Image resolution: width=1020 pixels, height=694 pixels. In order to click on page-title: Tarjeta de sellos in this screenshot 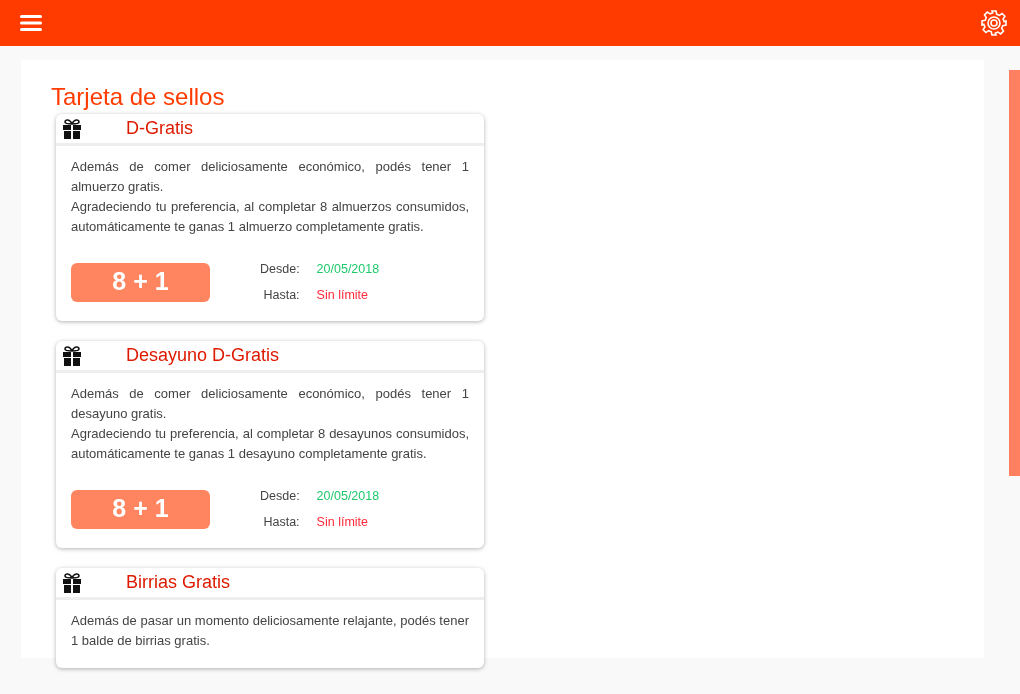, I will do `click(138, 97)`.